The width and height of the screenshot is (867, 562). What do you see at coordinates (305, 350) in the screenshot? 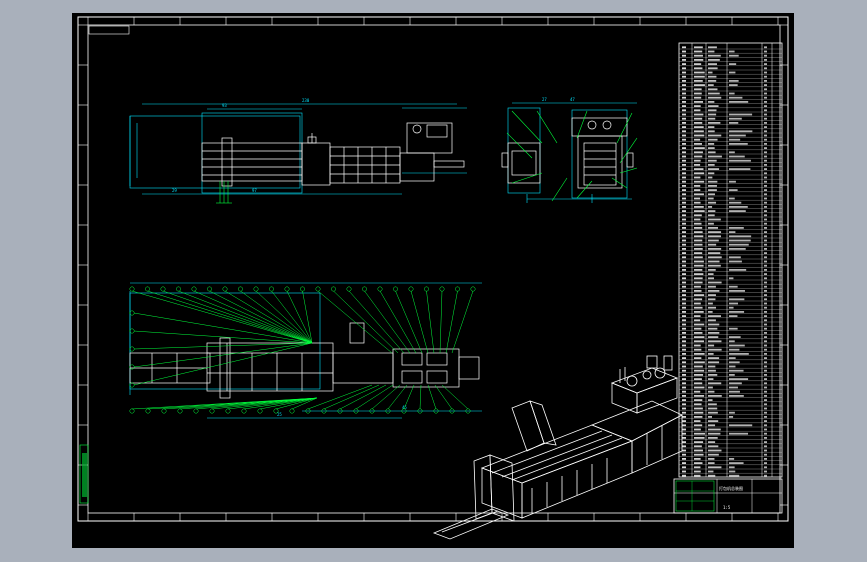
I see `plan-view: 25 45` at bounding box center [305, 350].